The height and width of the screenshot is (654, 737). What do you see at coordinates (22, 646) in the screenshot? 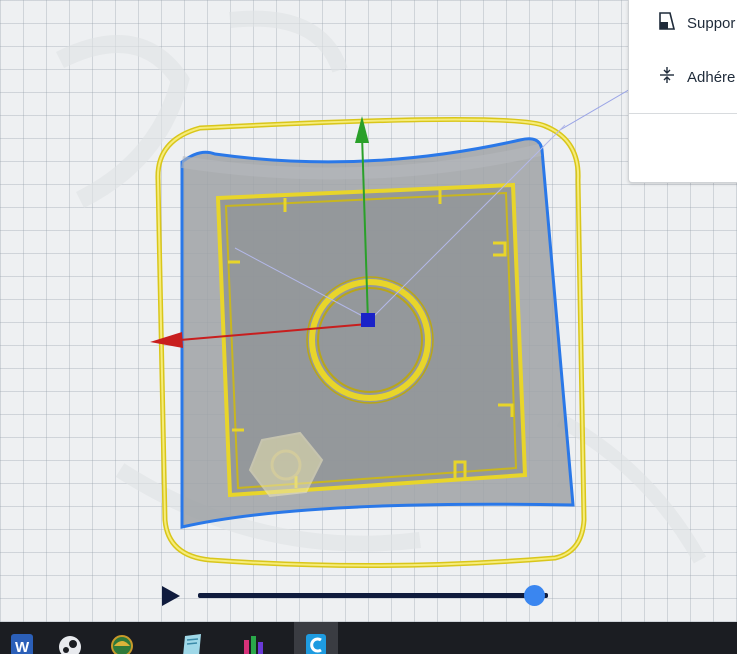
I see `svg-text: W` at bounding box center [22, 646].